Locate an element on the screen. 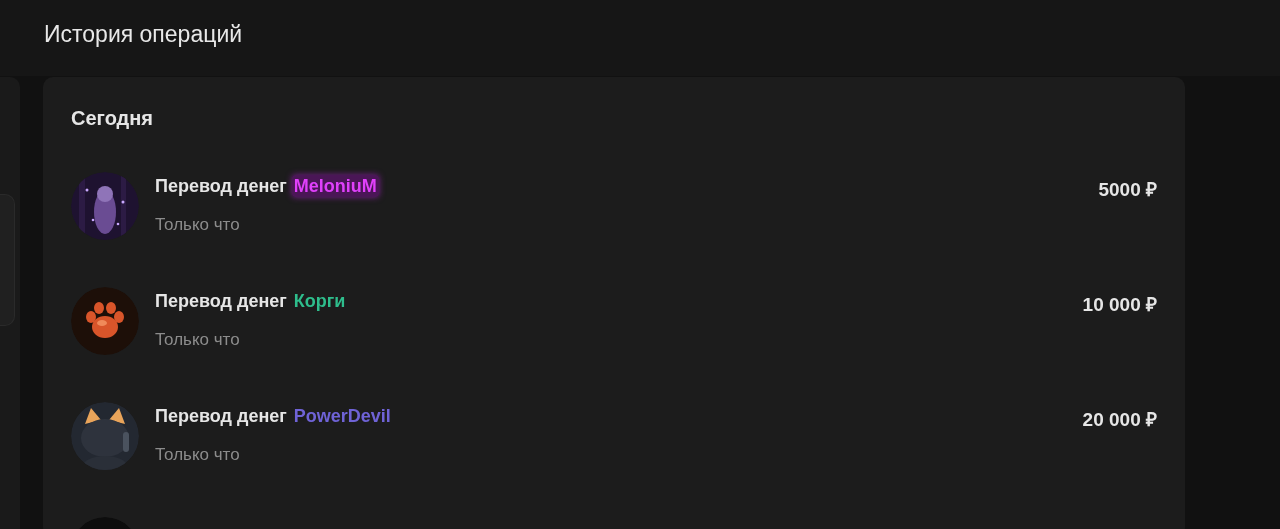 The width and height of the screenshot is (1280, 529). recipient-name: PowerDevil is located at coordinates (342, 416).